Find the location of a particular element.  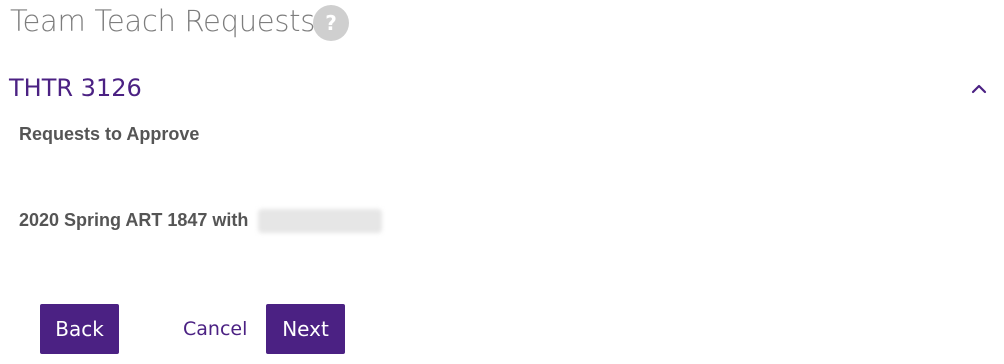

back-button: Back is located at coordinates (79, 329).